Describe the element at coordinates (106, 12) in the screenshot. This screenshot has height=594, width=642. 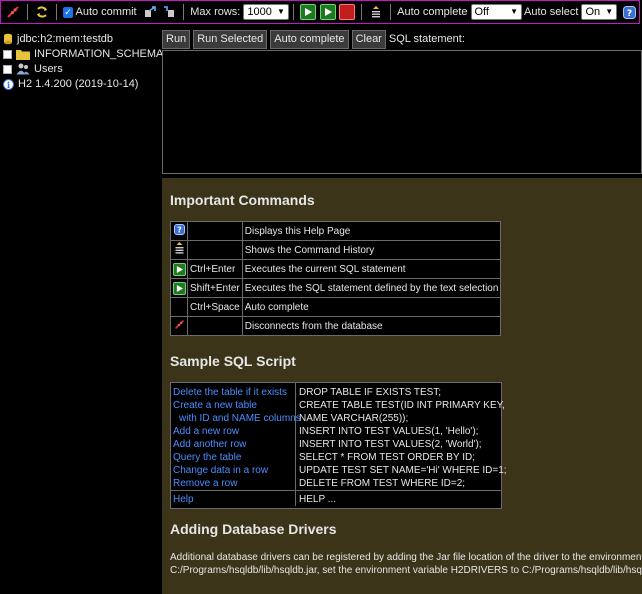
I see `auto-commit-label: Auto commit` at that location.